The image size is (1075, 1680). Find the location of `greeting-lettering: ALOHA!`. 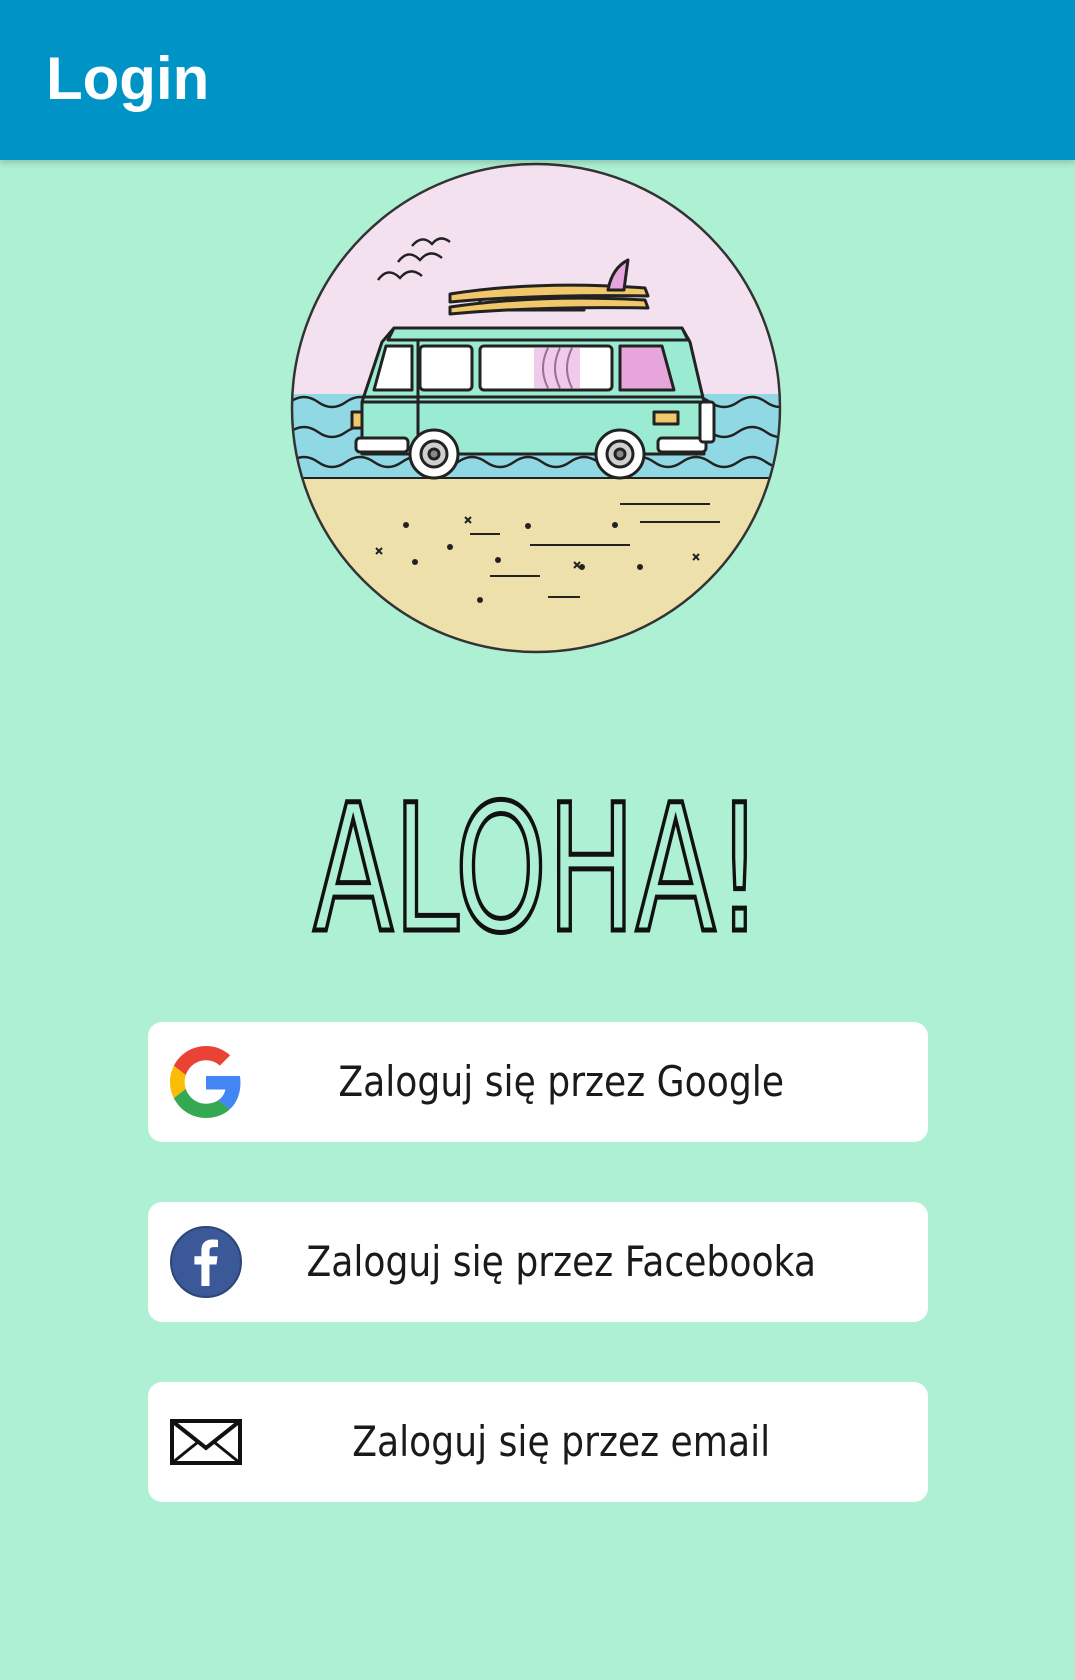

greeting-lettering: ALOHA! is located at coordinates (537, 870).